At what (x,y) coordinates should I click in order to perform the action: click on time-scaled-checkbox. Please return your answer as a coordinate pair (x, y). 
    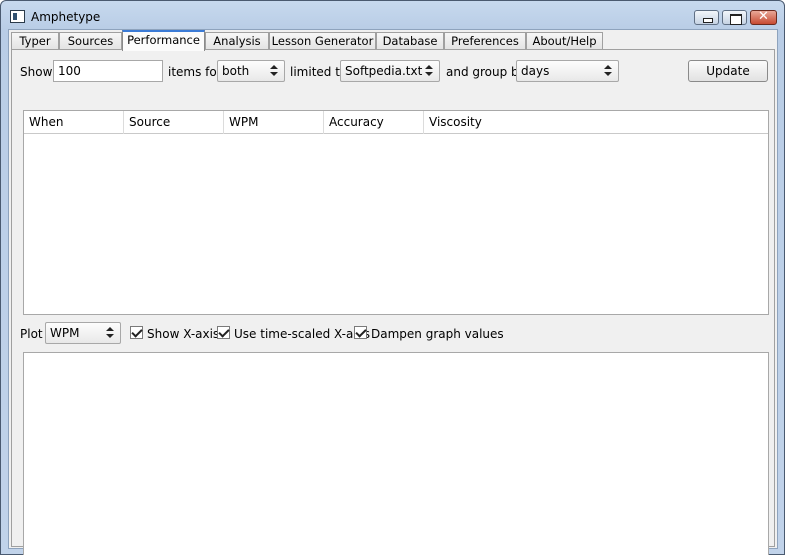
    Looking at the image, I should click on (223, 332).